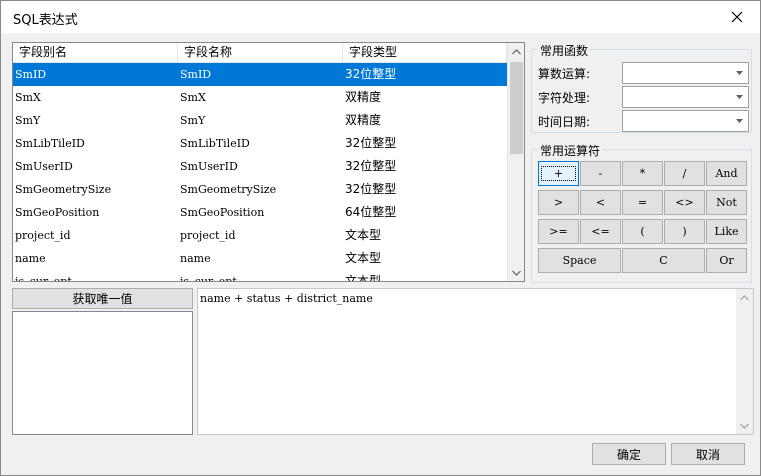  What do you see at coordinates (260, 120) in the screenshot?
I see `table-row: SmY SmY 双精度` at bounding box center [260, 120].